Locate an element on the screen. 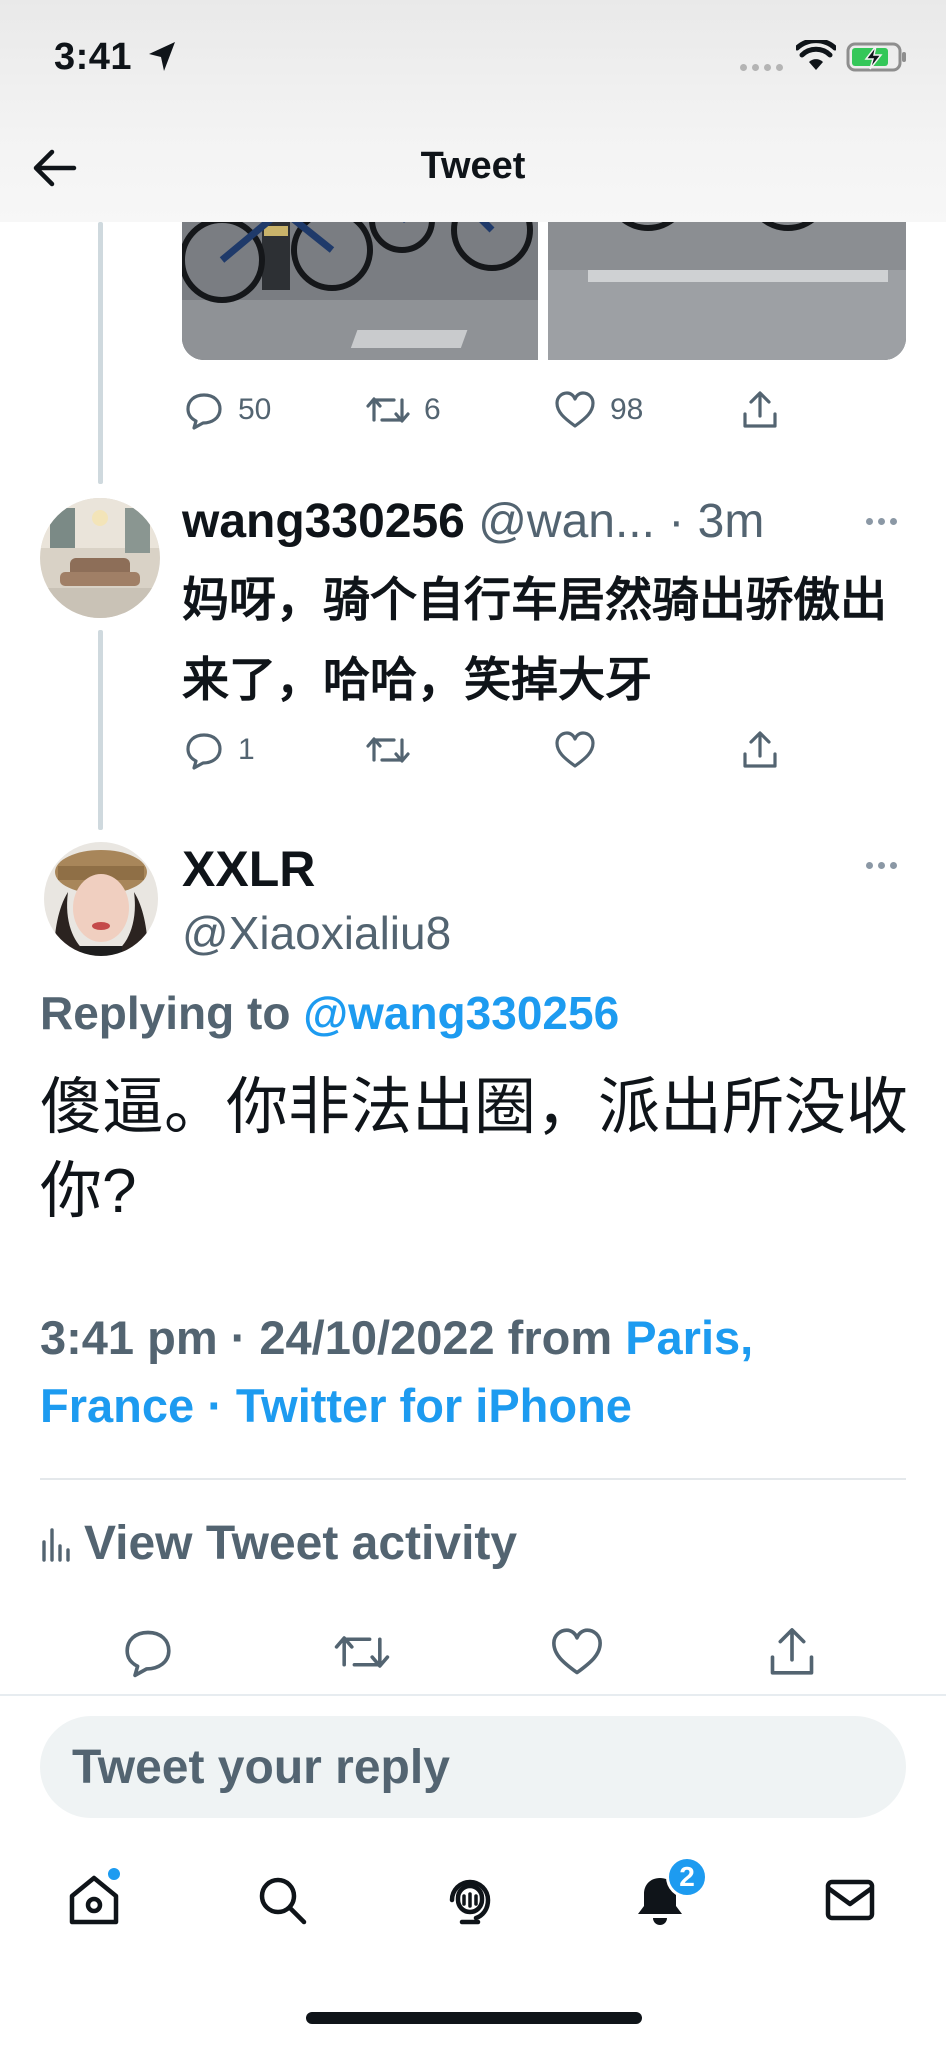 This screenshot has width=946, height=2048. like-count: 98 is located at coordinates (627, 409).